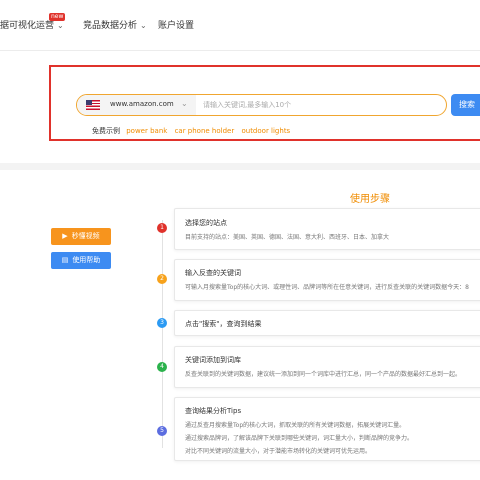 Image resolution: width=480 pixels, height=480 pixels. I want to click on keyword-input, so click(320, 105).